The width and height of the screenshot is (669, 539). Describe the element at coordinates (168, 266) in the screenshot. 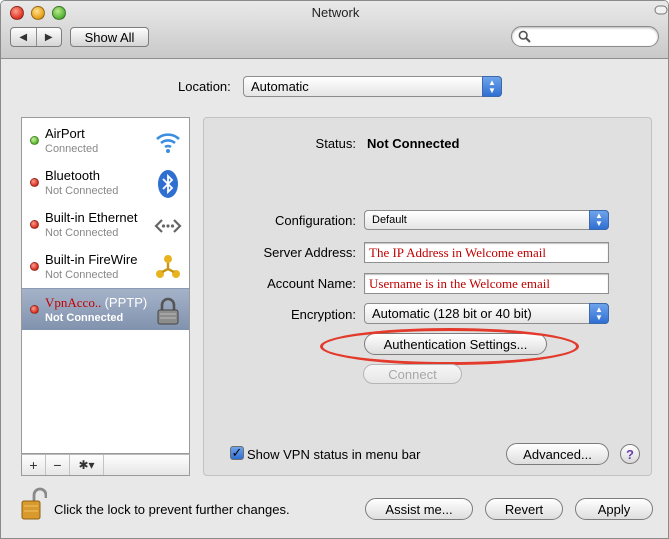

I see `firewire-icon` at that location.